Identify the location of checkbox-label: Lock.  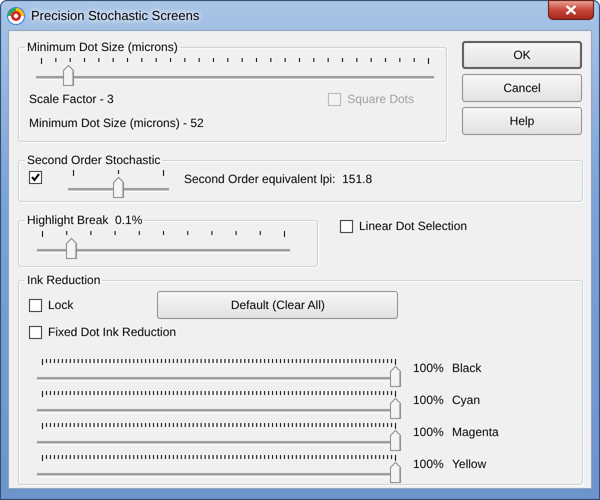
(61, 305).